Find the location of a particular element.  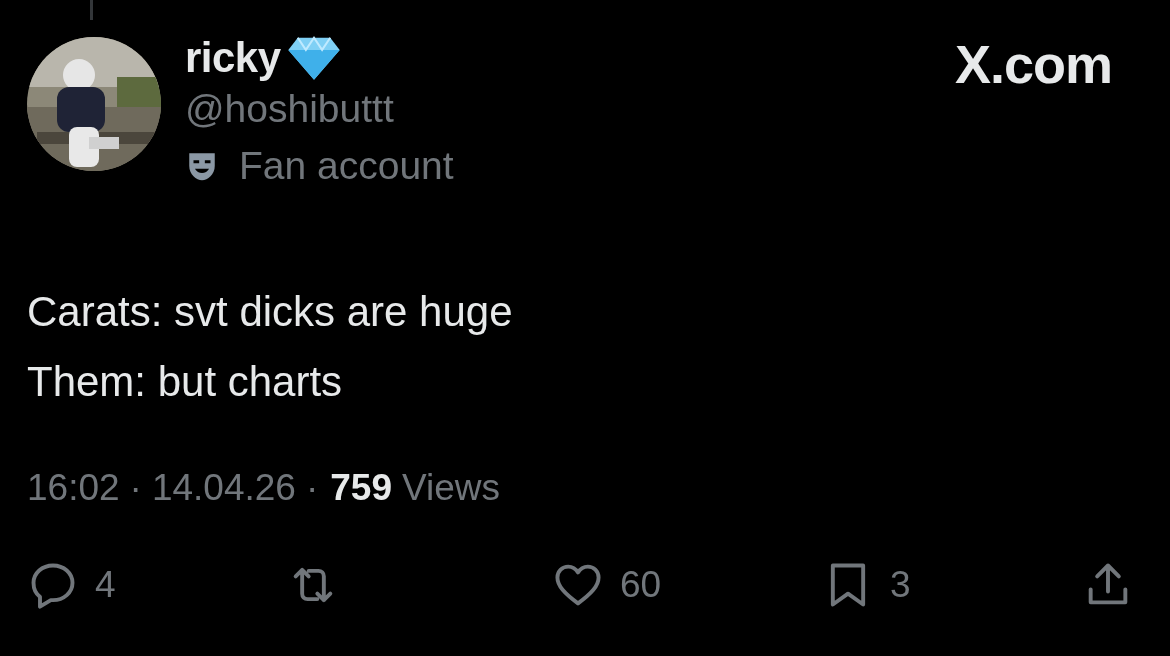

action-count: 4 is located at coordinates (105, 585).